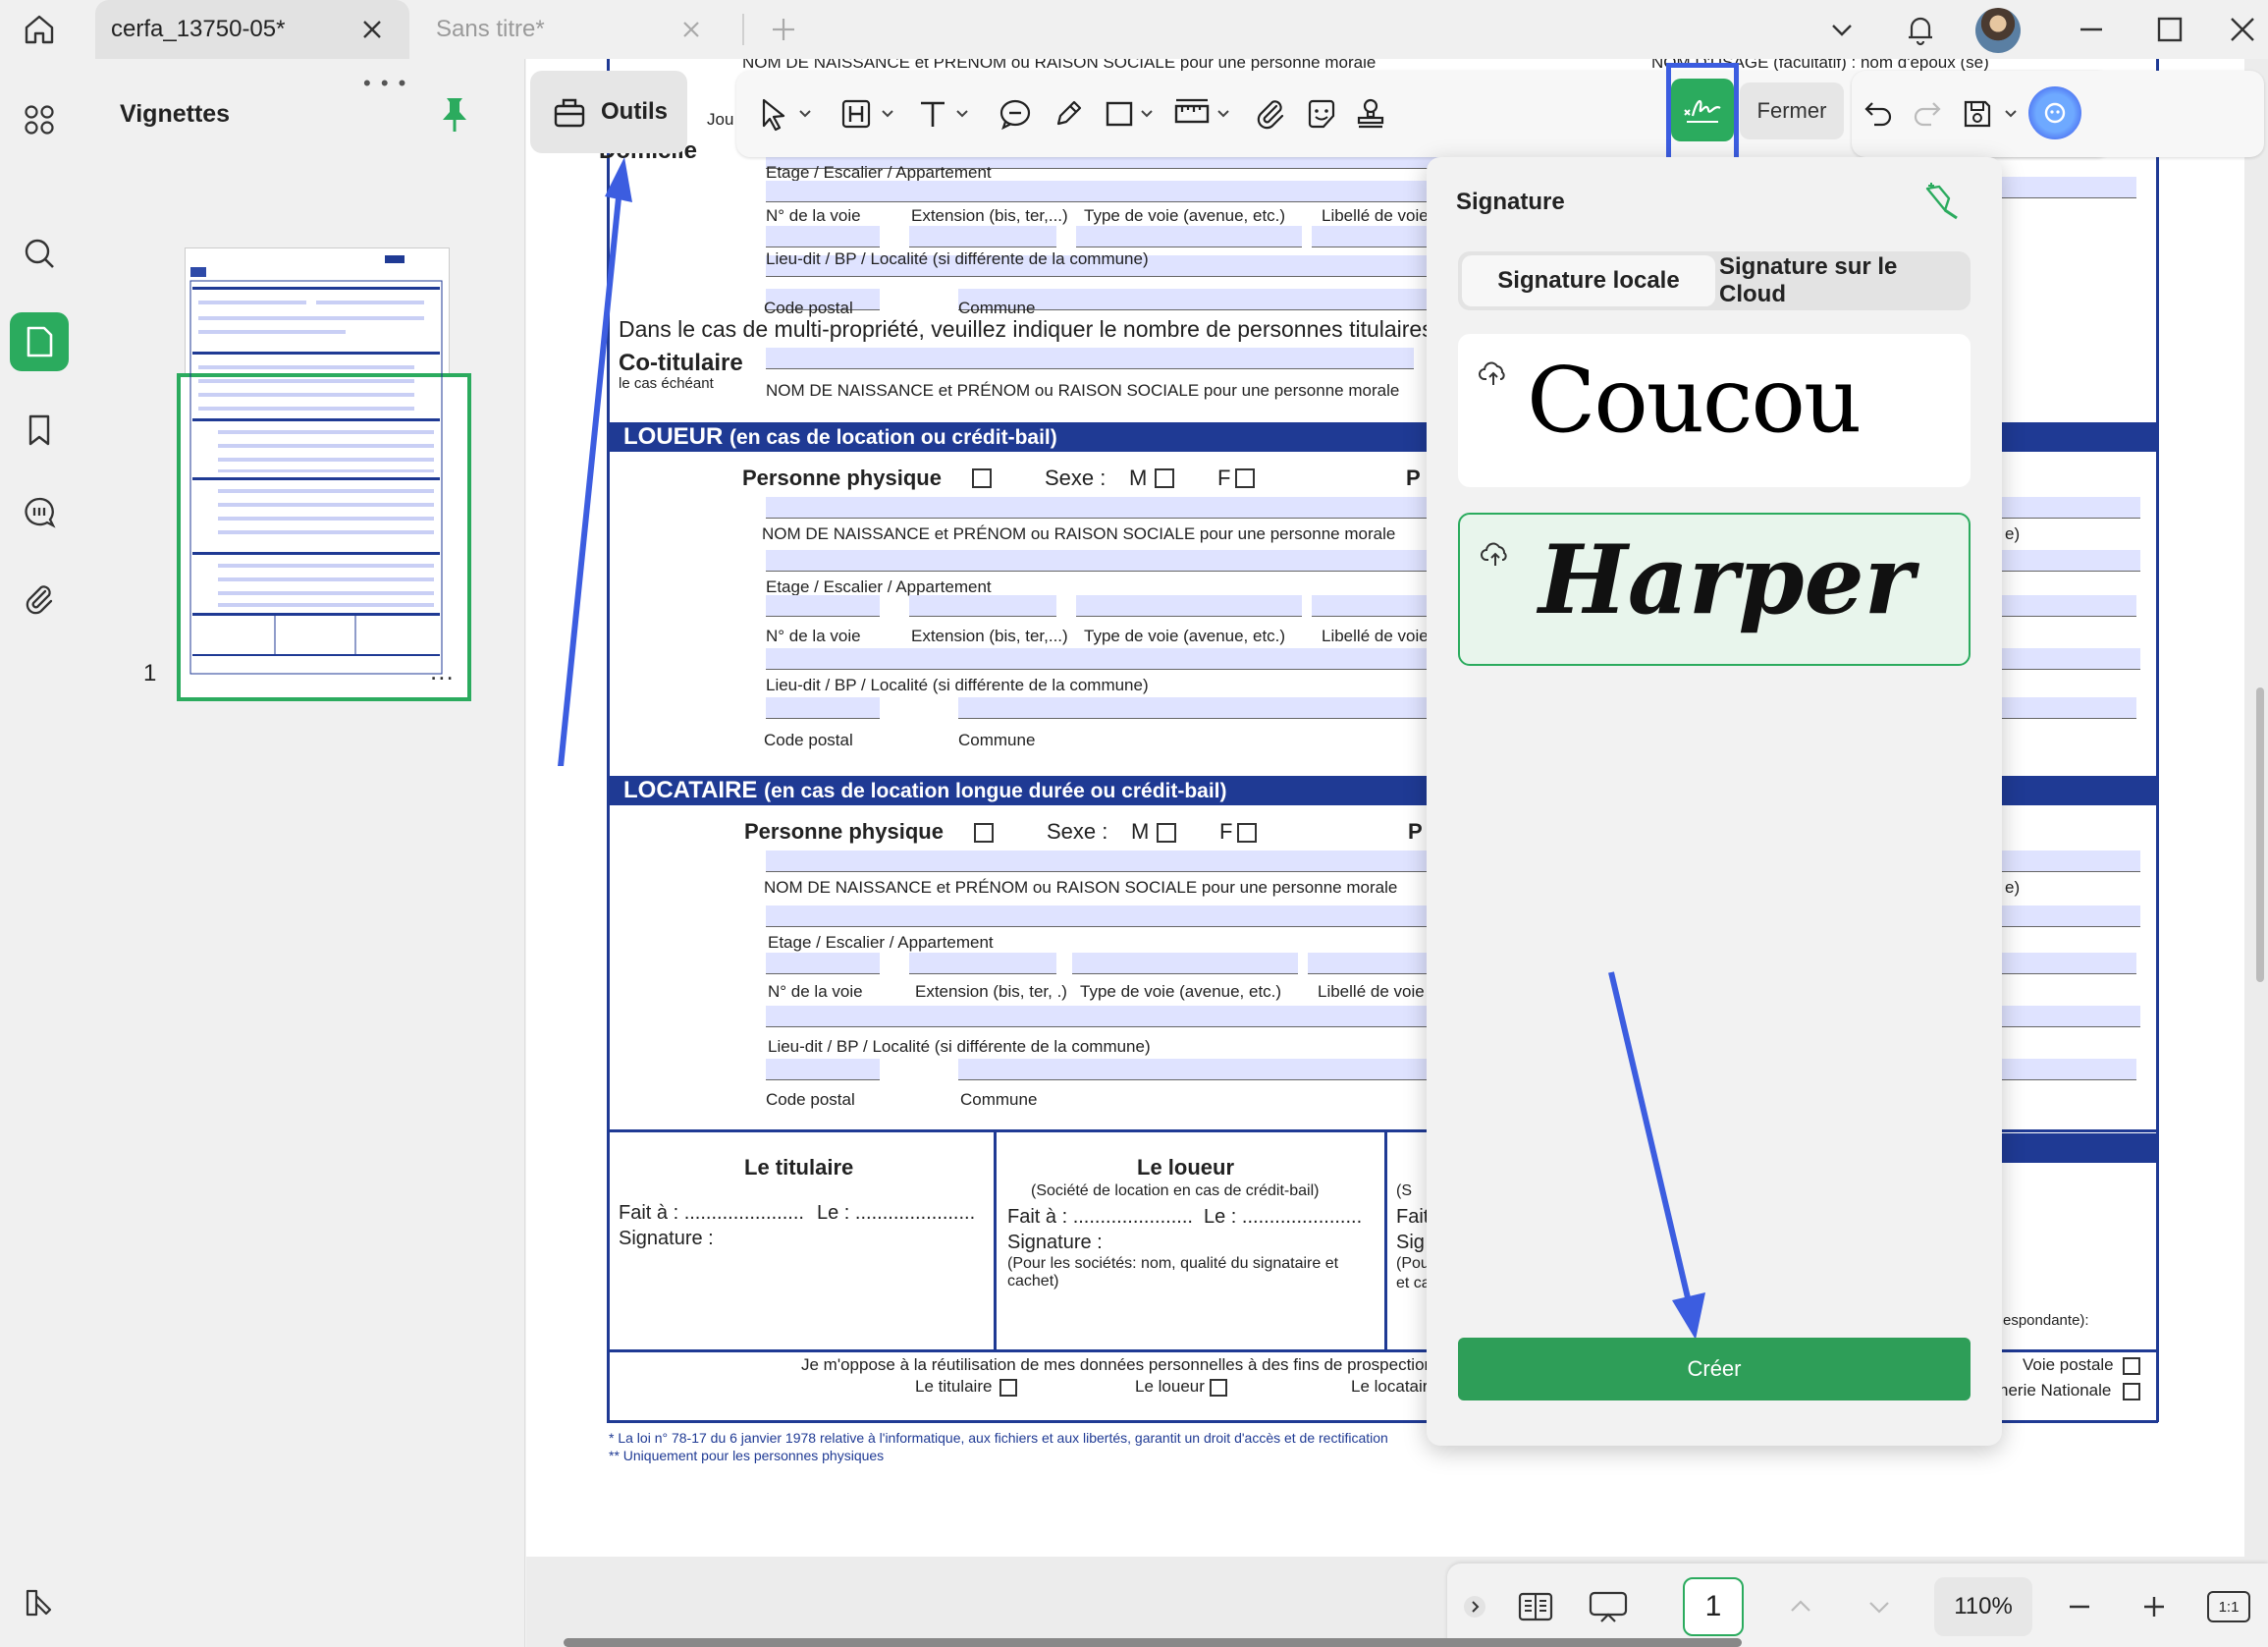  Describe the element at coordinates (1715, 410) in the screenshot. I see `signature-item-1: Coucou` at that location.